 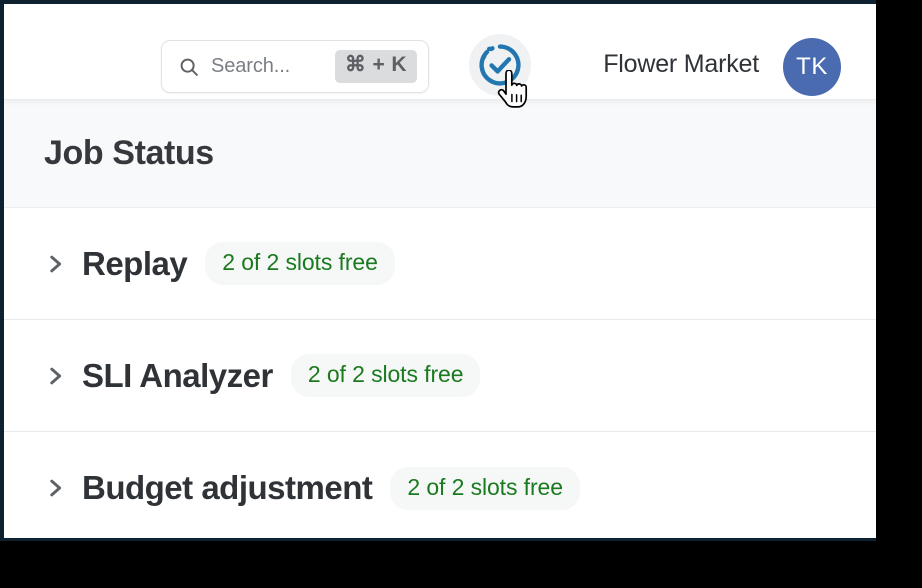 What do you see at coordinates (135, 263) in the screenshot?
I see `job-name: Replay` at bounding box center [135, 263].